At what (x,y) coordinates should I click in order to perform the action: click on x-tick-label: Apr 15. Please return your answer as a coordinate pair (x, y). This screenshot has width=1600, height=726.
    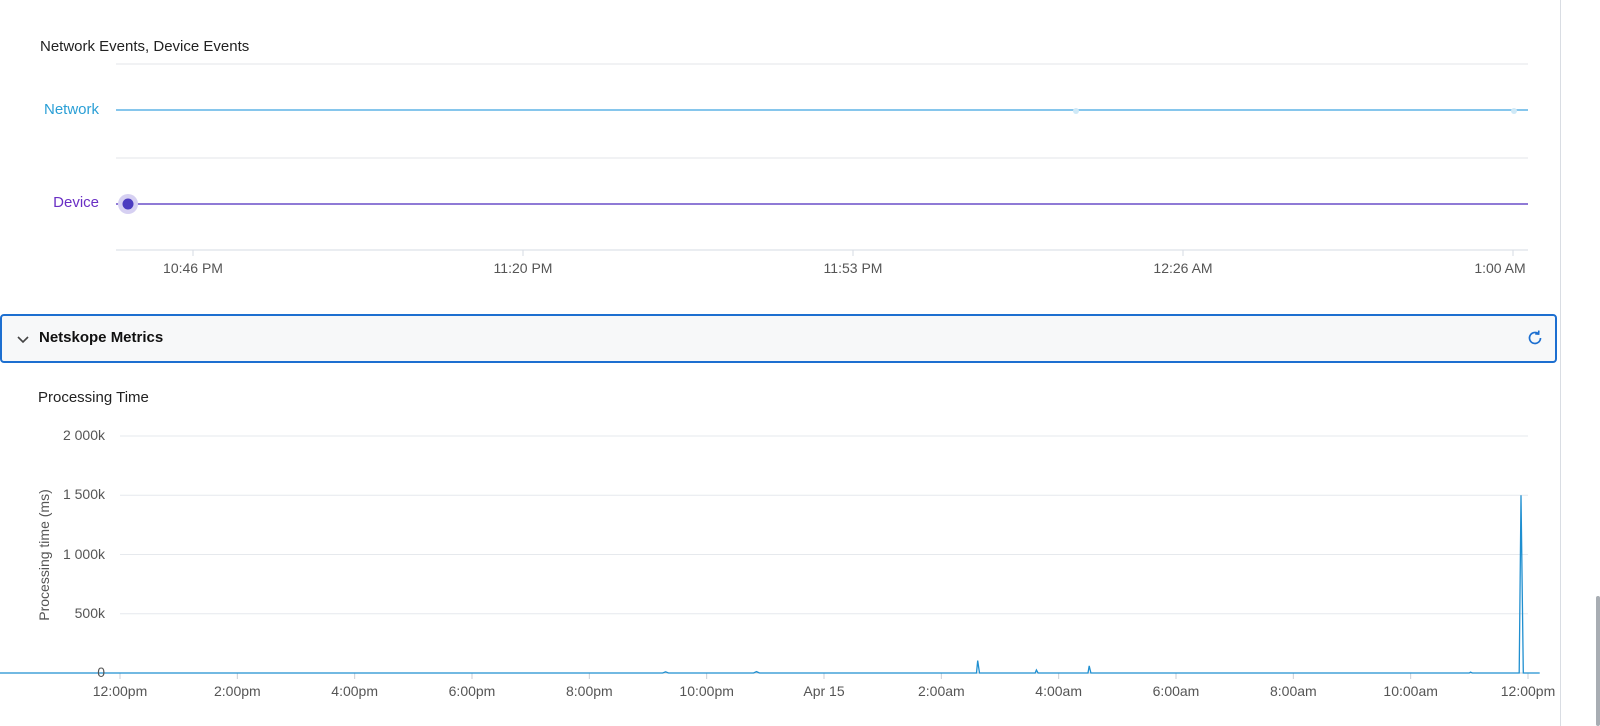
    Looking at the image, I should click on (824, 691).